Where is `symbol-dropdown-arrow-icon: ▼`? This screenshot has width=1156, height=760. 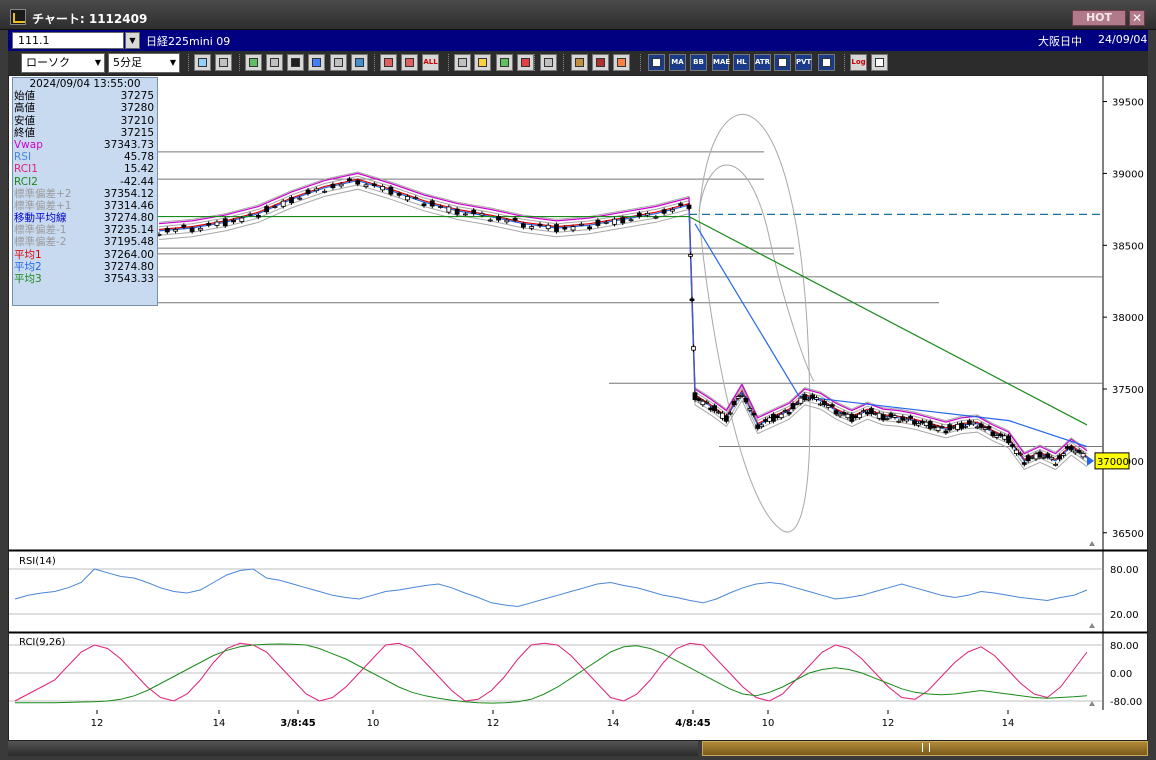
symbol-dropdown-arrow-icon: ▼ is located at coordinates (132, 40).